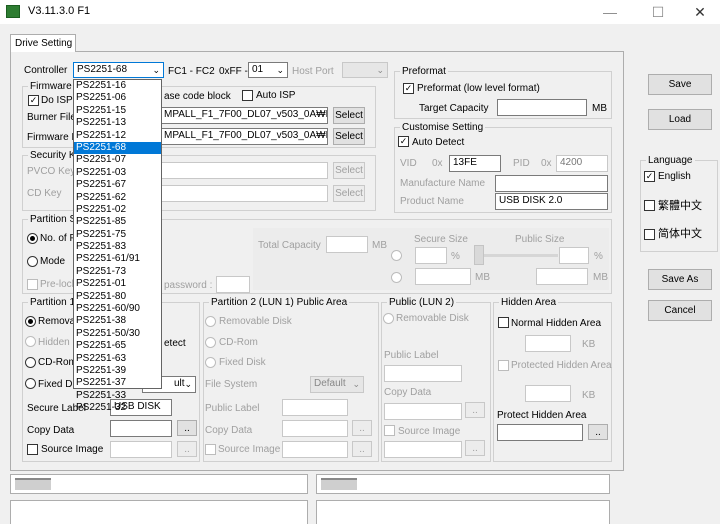 This screenshot has width=720, height=524. I want to click on lun2-removable-radio, so click(388, 318).